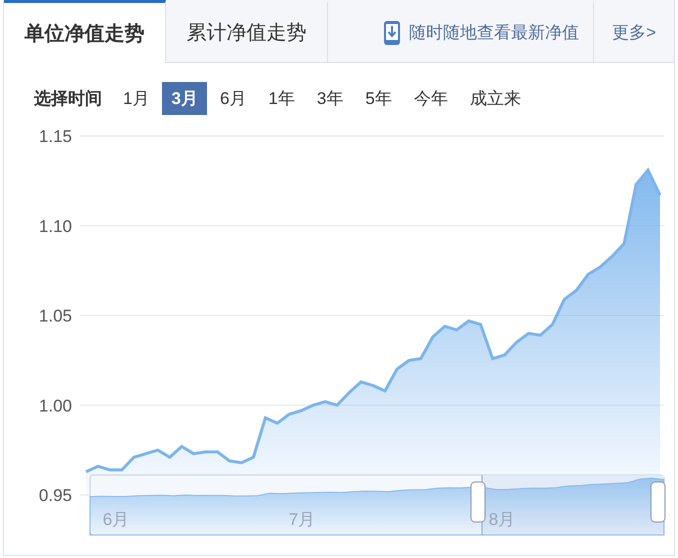  I want to click on navigator-month-label: 6月, so click(116, 519).